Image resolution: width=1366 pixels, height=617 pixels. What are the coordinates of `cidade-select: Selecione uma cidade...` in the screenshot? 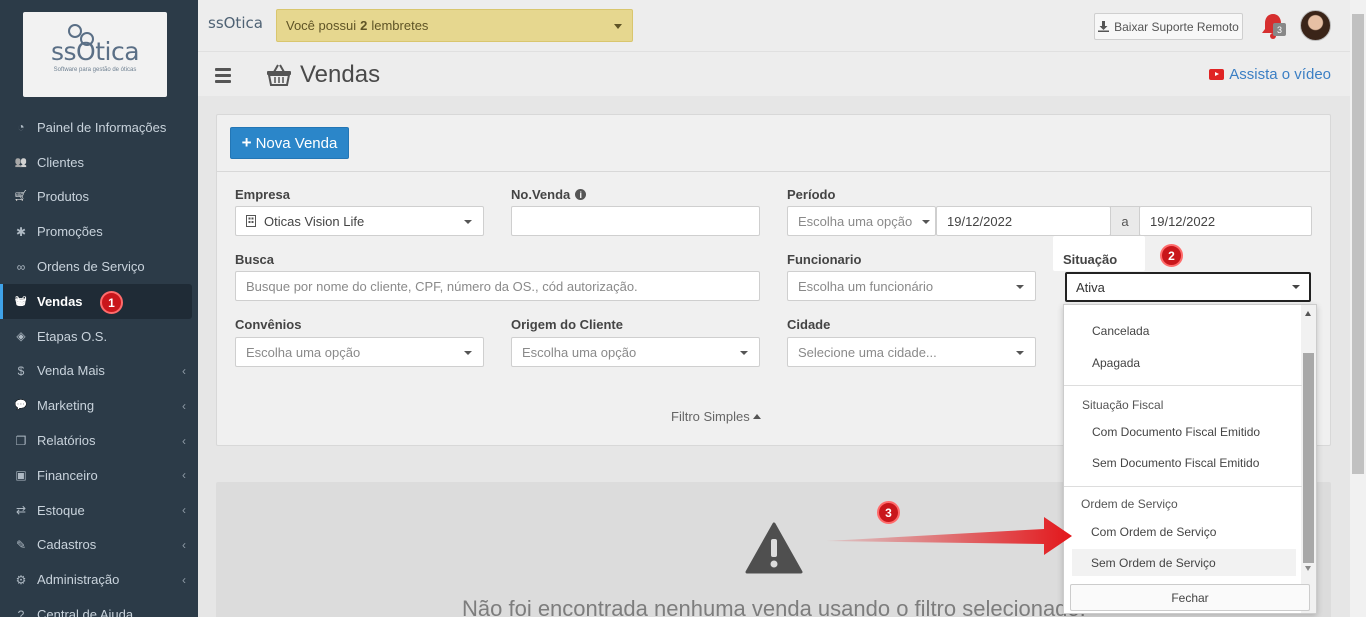 It's located at (911, 352).